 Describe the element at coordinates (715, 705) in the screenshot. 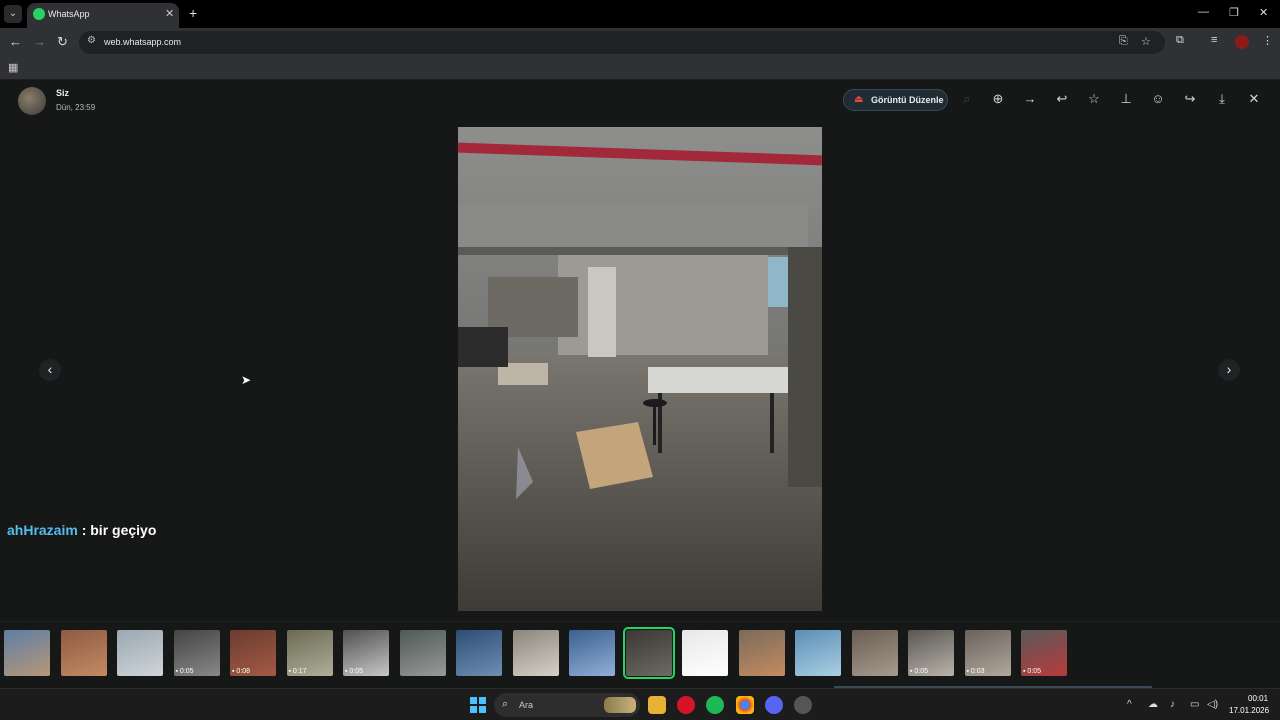

I see `spotify-icon` at that location.